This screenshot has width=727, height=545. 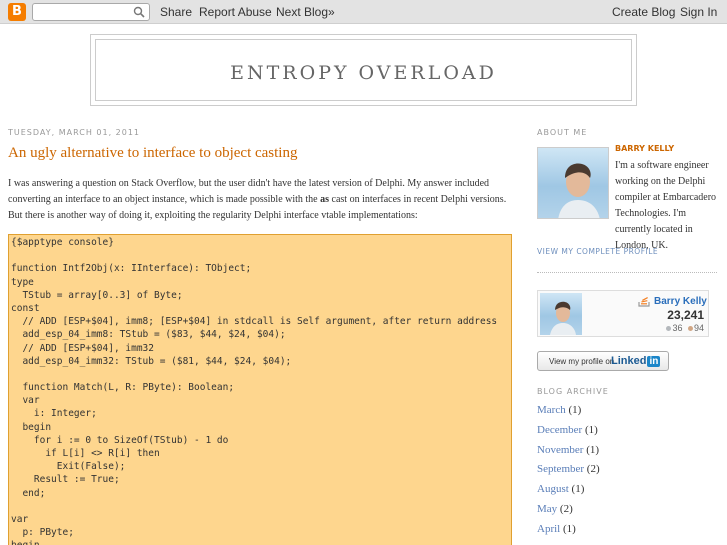 I want to click on post-date: TUESDAY, MARCH 01, 2011, so click(x=74, y=132).